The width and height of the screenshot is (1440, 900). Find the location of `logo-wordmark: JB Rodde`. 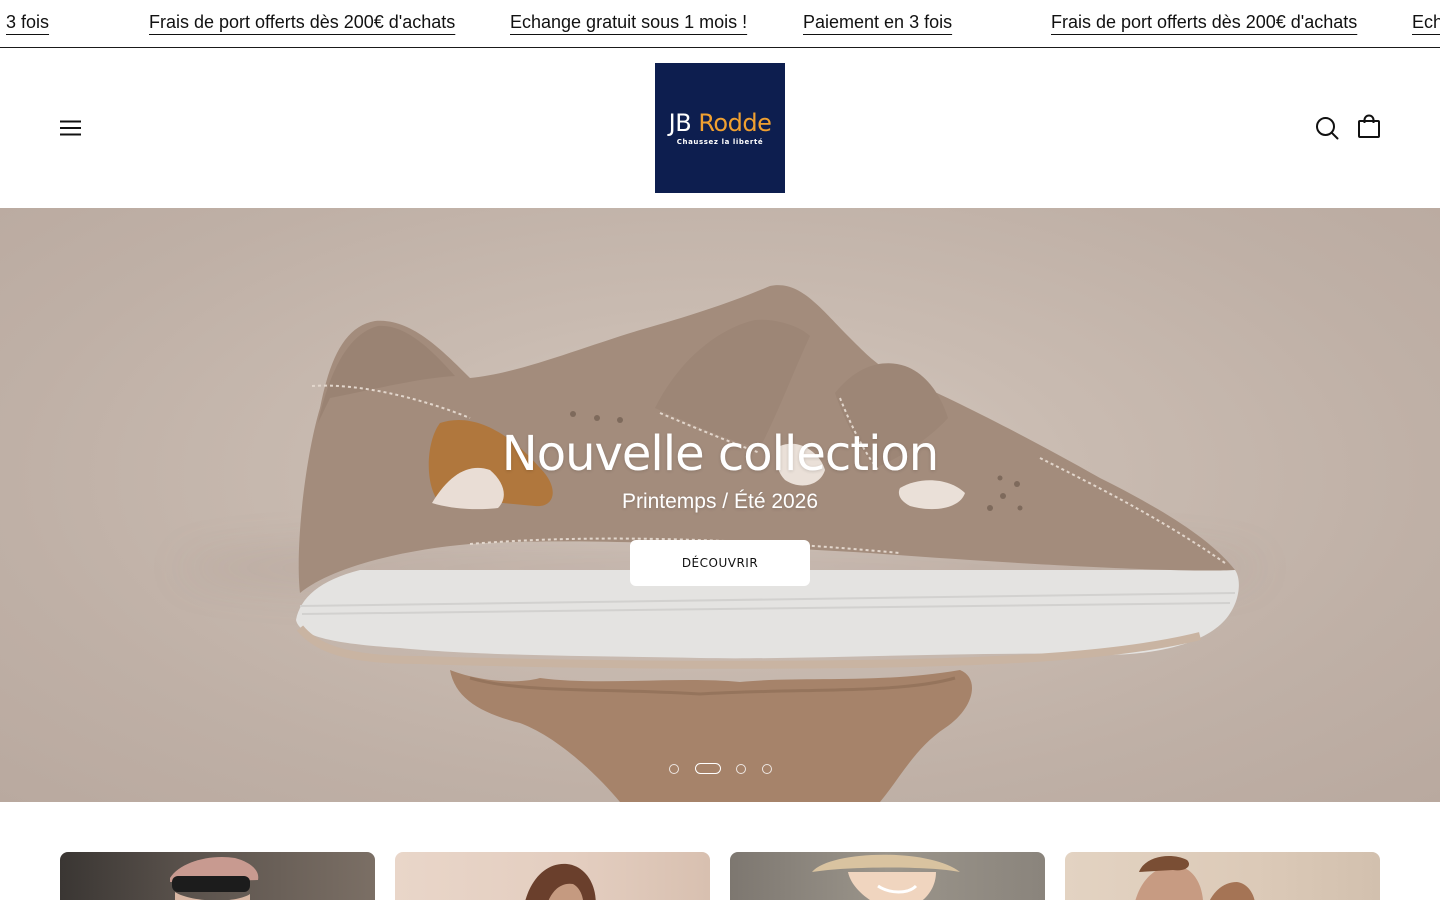

logo-wordmark: JB Rodde is located at coordinates (720, 123).